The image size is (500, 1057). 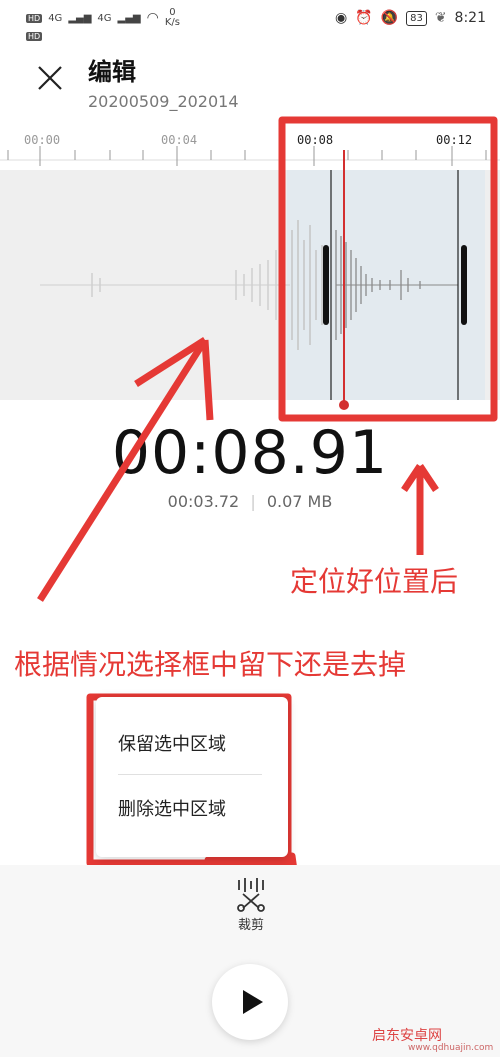 What do you see at coordinates (253, 1002) in the screenshot?
I see `play-icon` at bounding box center [253, 1002].